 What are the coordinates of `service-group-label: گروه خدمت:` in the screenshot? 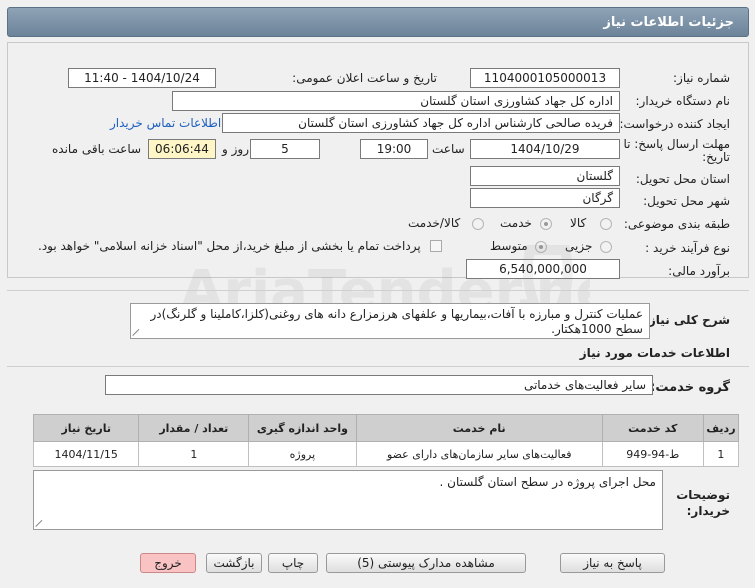 It's located at (690, 387).